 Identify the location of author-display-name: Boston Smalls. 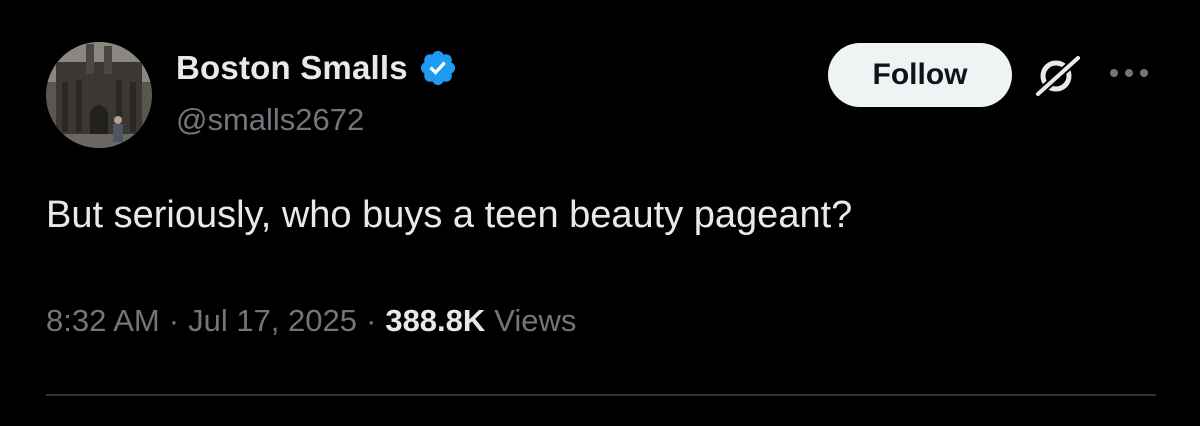
(292, 68).